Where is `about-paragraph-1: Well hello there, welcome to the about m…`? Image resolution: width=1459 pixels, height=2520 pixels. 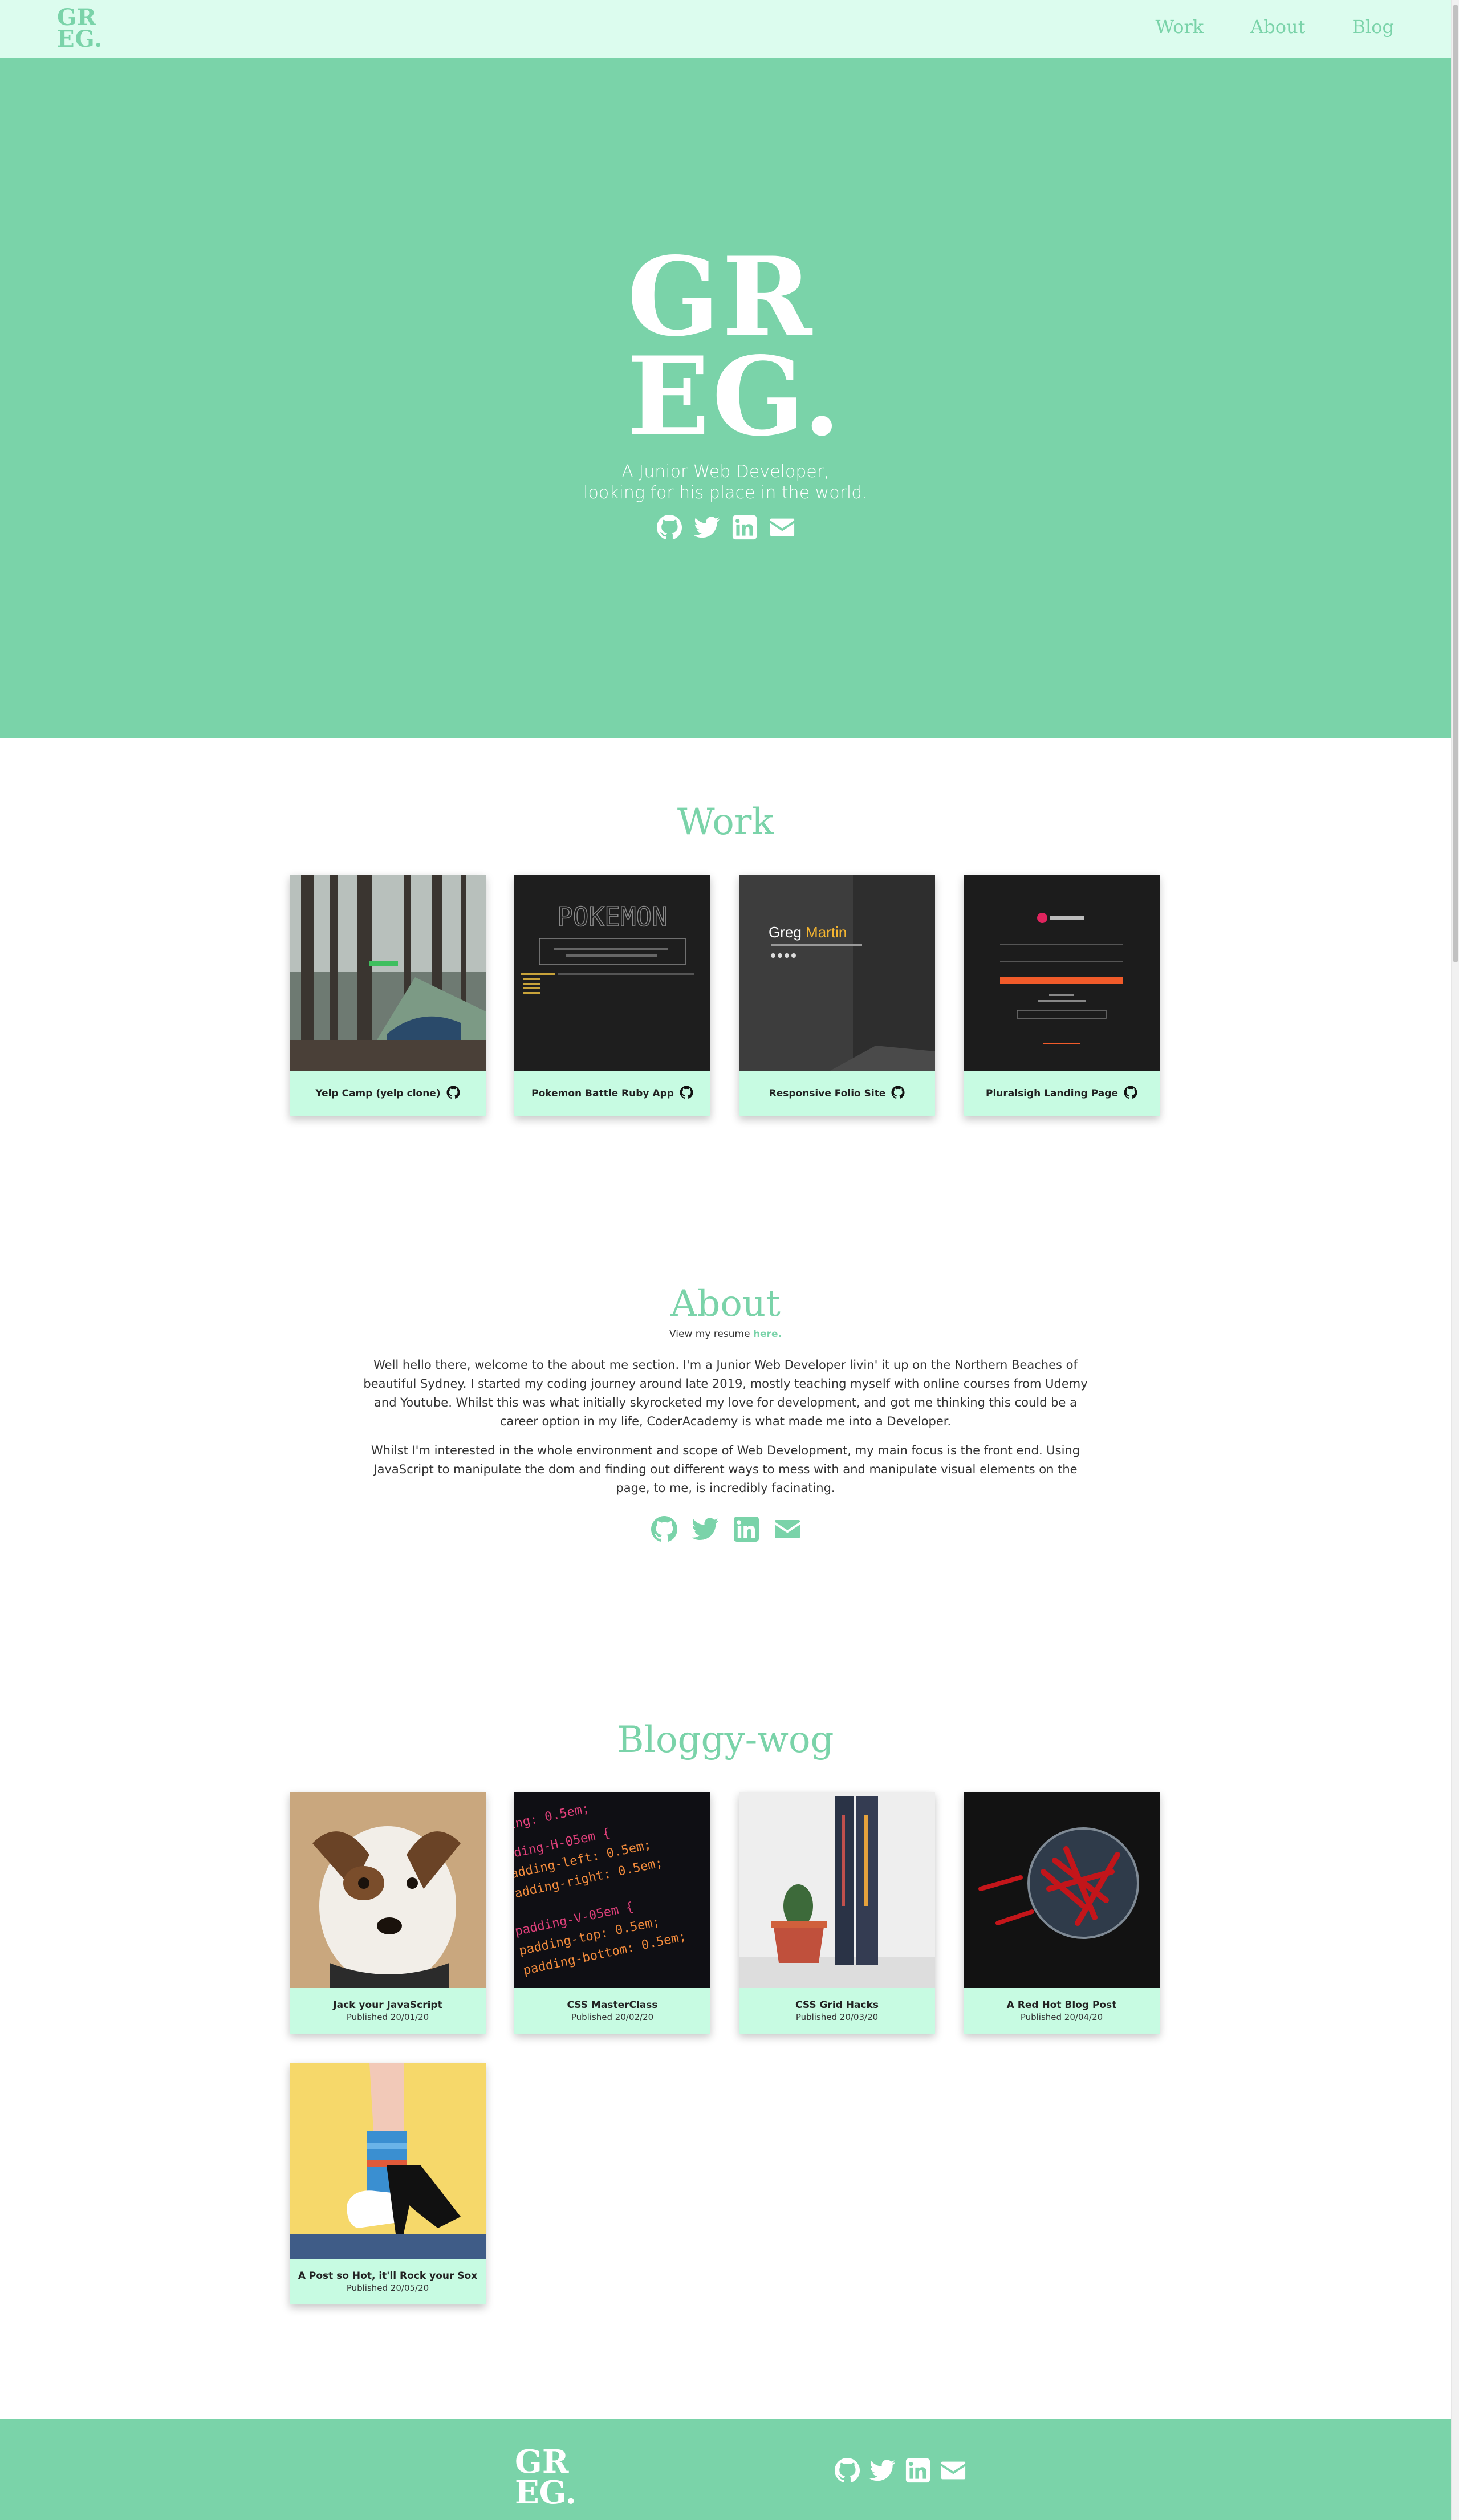 about-paragraph-1: Well hello there, welcome to the about m… is located at coordinates (725, 1393).